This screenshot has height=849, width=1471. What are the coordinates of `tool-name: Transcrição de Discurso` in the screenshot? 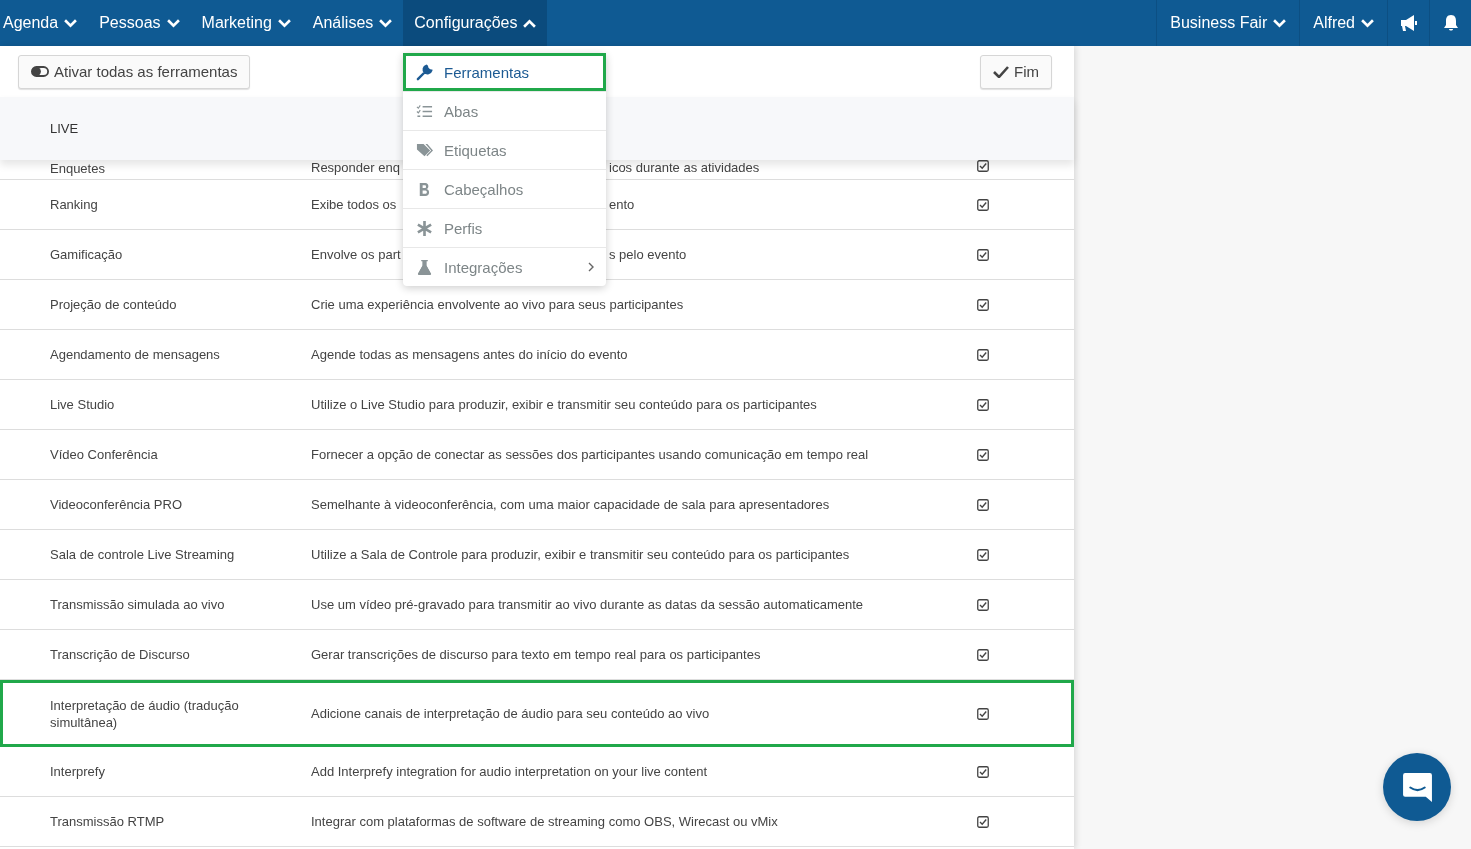 It's located at (120, 654).